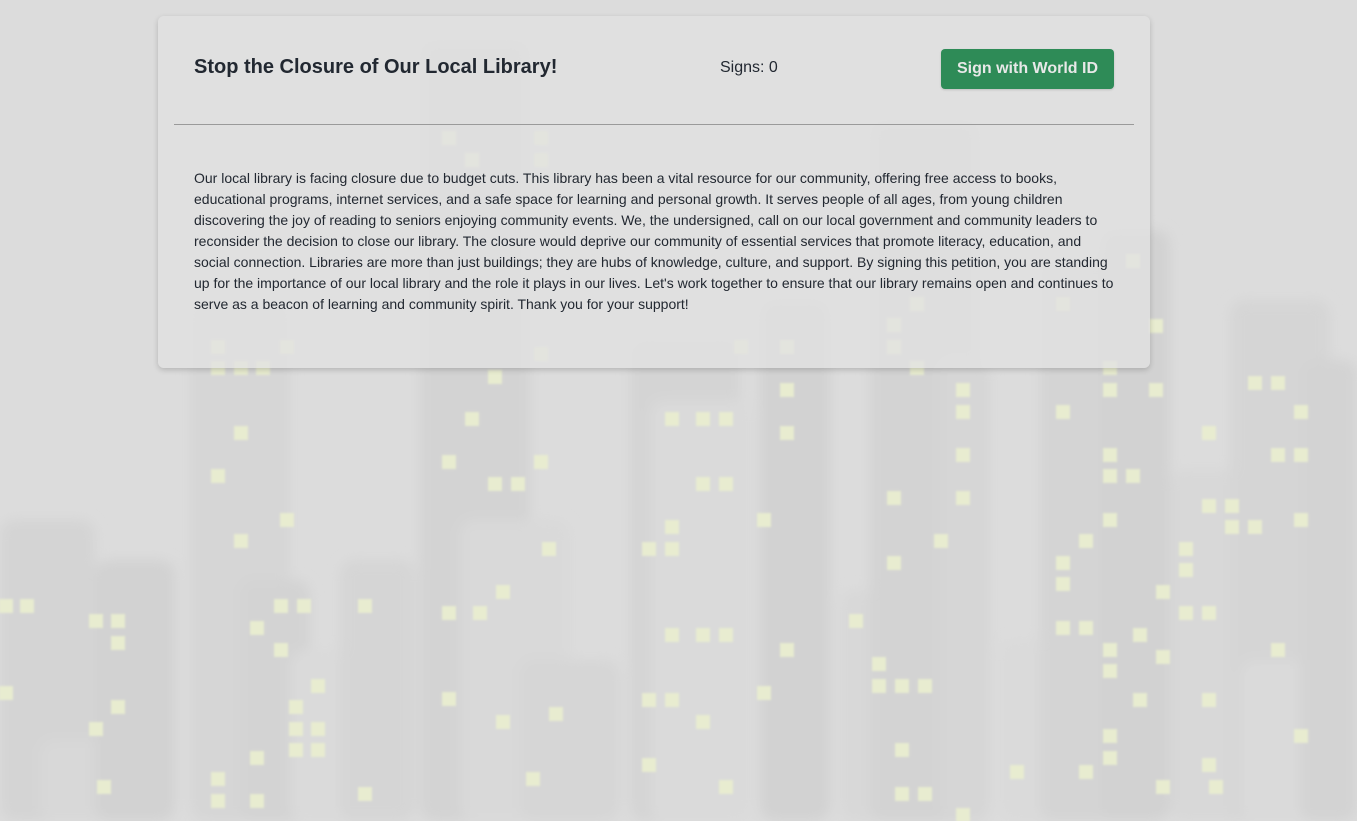 The height and width of the screenshot is (821, 1357). Describe the element at coordinates (654, 124) in the screenshot. I see `divider` at that location.